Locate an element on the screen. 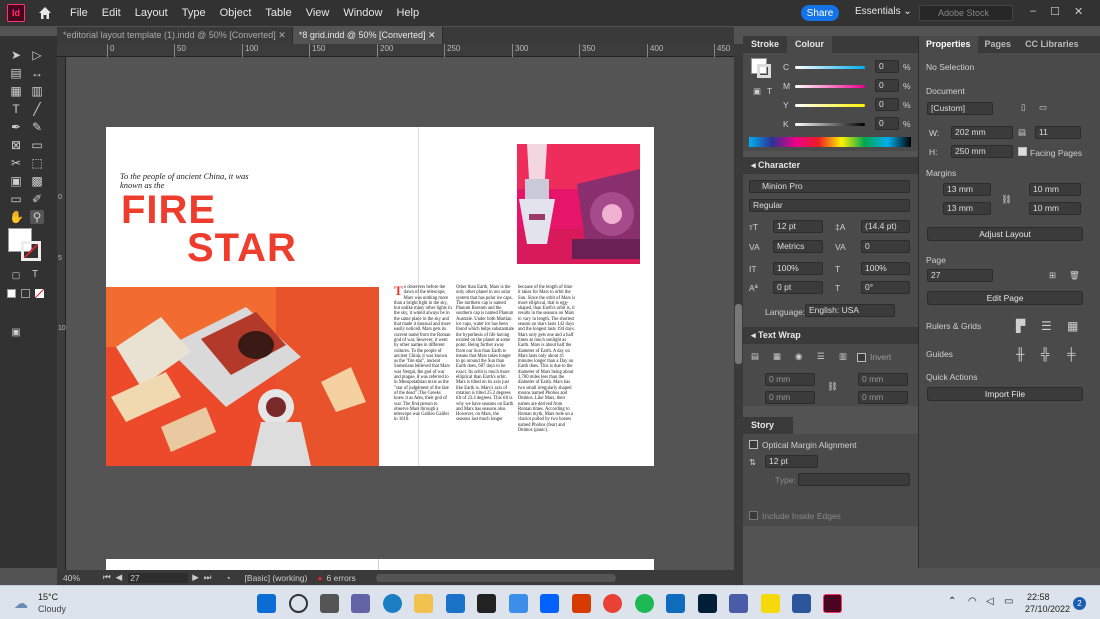 The height and width of the screenshot is (619, 1100). temperature: 15°C is located at coordinates (48, 597).